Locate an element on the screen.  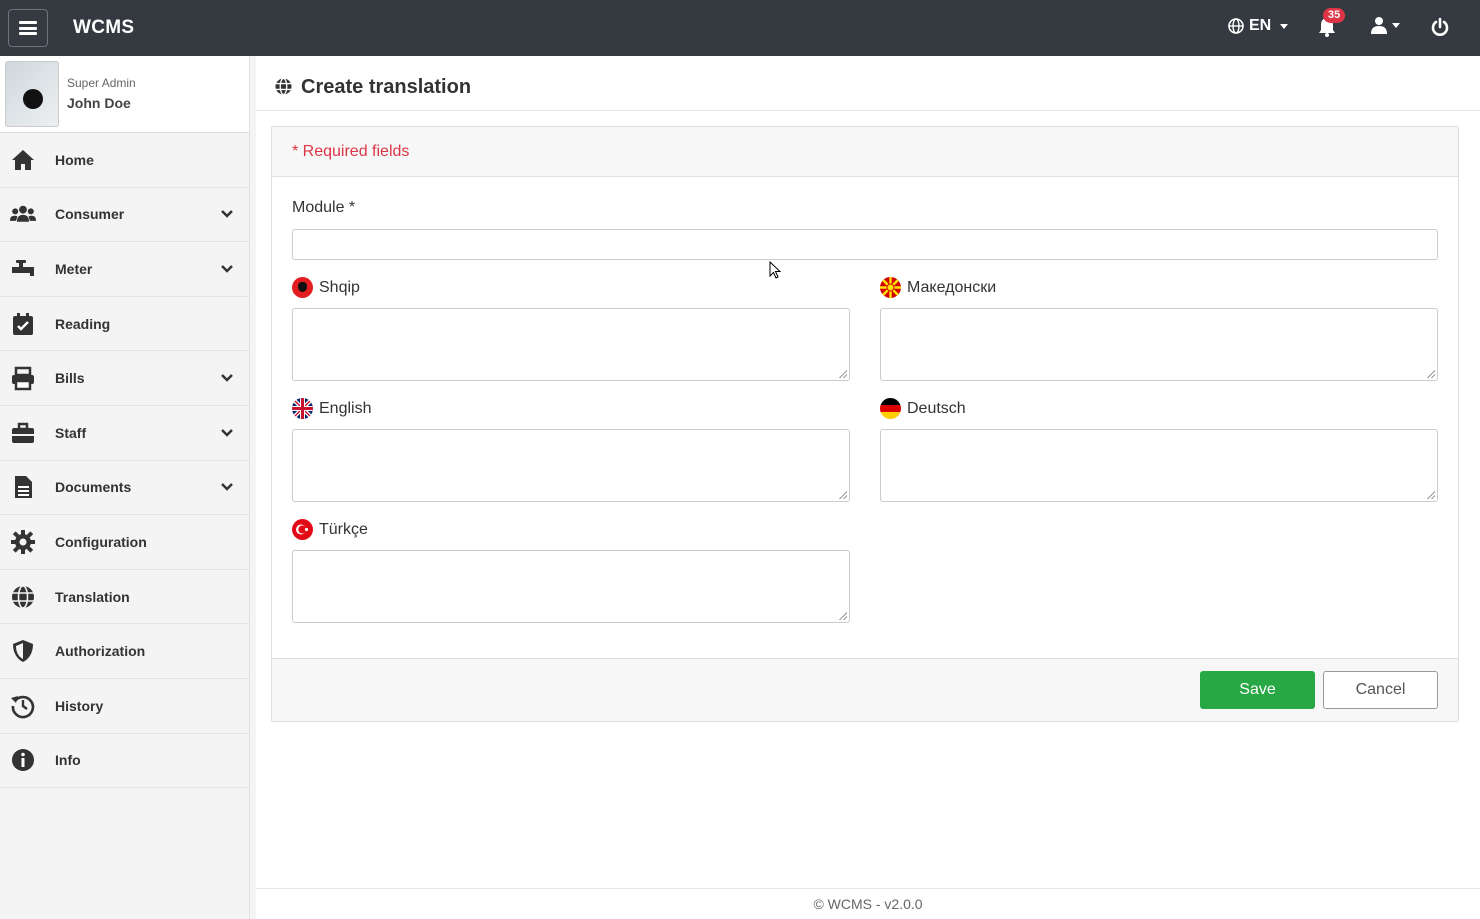
turkey-flag-icon is located at coordinates (302, 529).